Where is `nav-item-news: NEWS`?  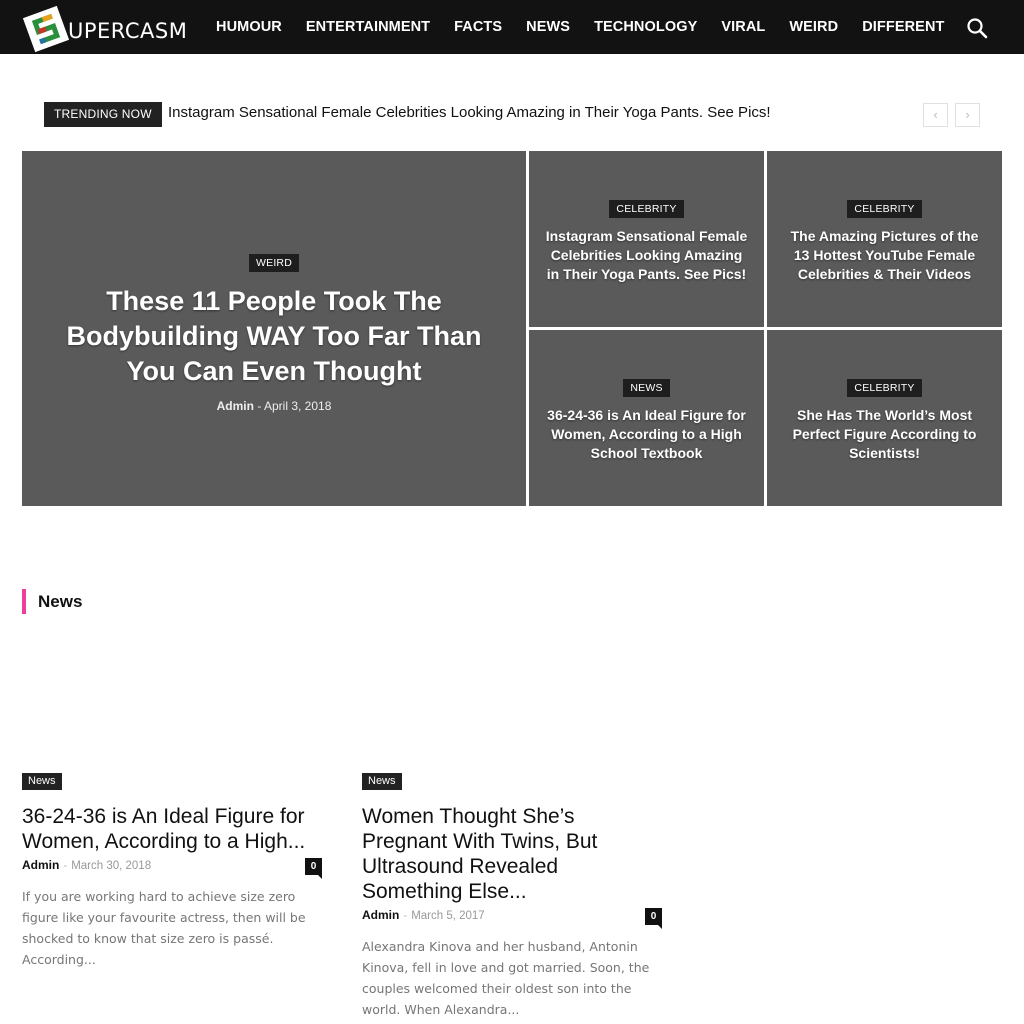 nav-item-news: NEWS is located at coordinates (548, 27).